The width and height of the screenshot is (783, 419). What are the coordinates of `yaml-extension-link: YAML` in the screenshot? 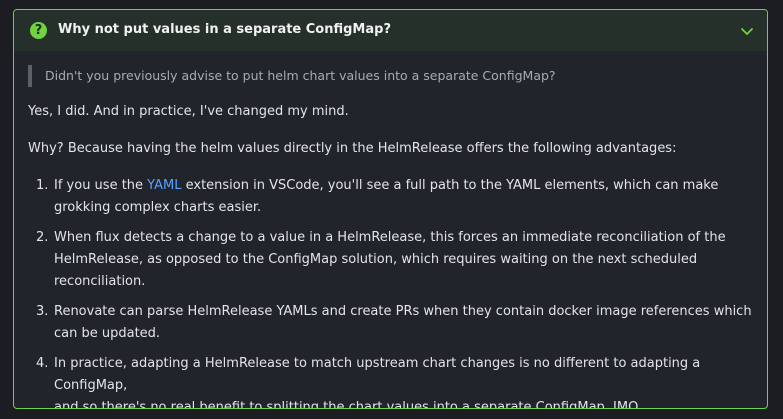 It's located at (164, 185).